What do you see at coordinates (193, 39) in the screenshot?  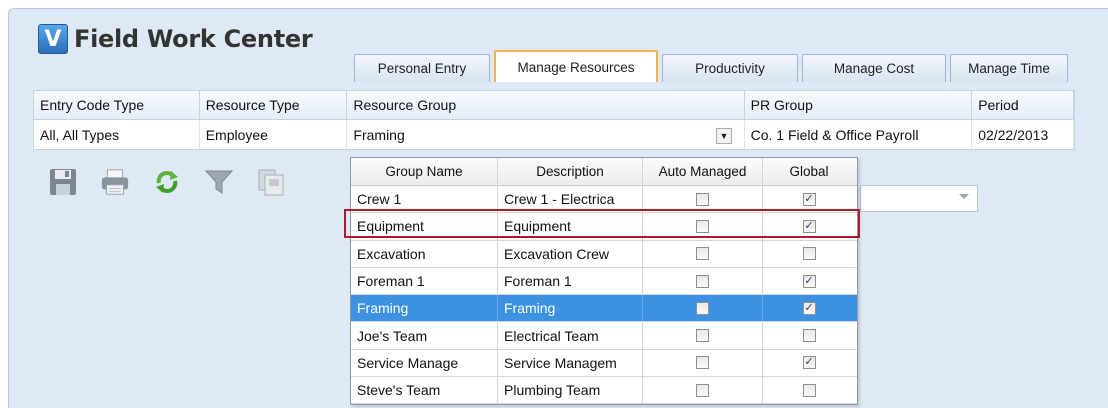 I see `app-title: Field Work Center` at bounding box center [193, 39].